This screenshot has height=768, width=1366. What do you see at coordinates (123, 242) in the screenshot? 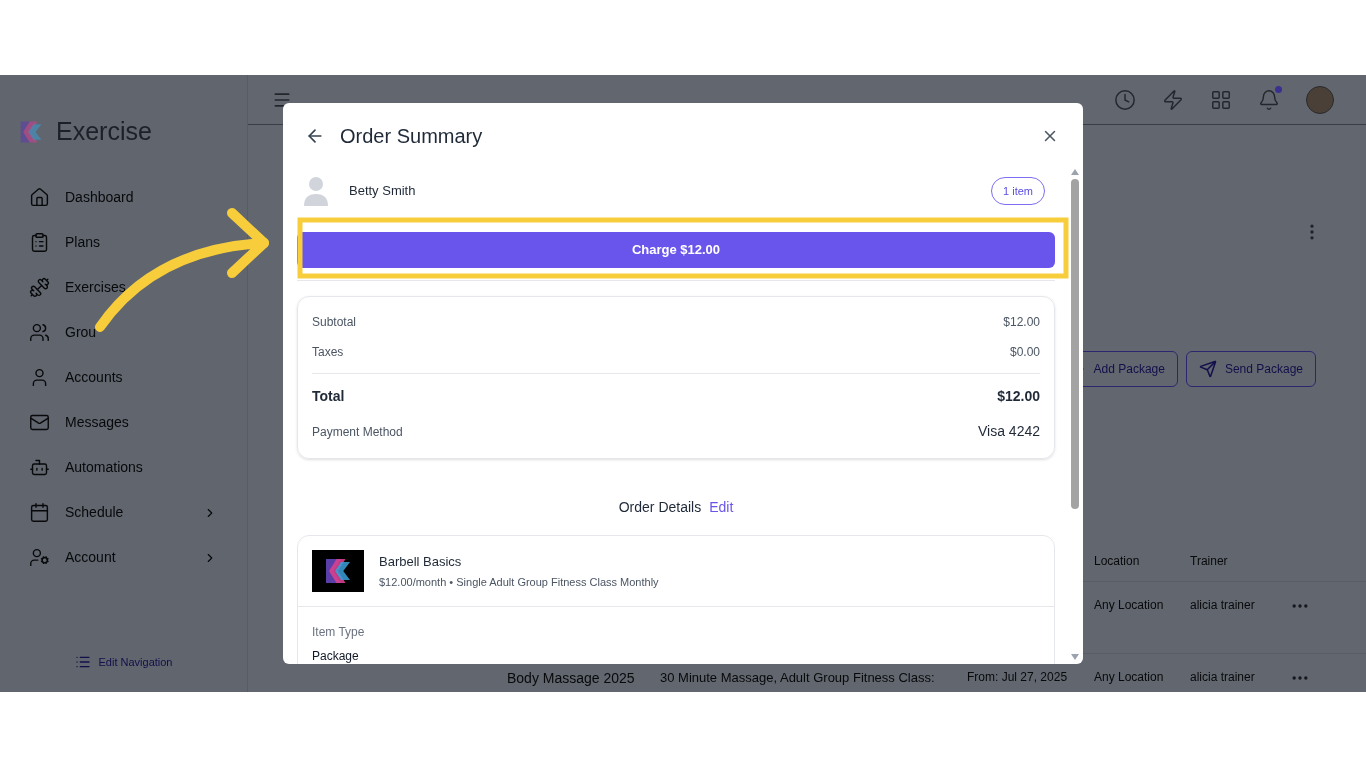
I see `nav-item: Plans` at bounding box center [123, 242].